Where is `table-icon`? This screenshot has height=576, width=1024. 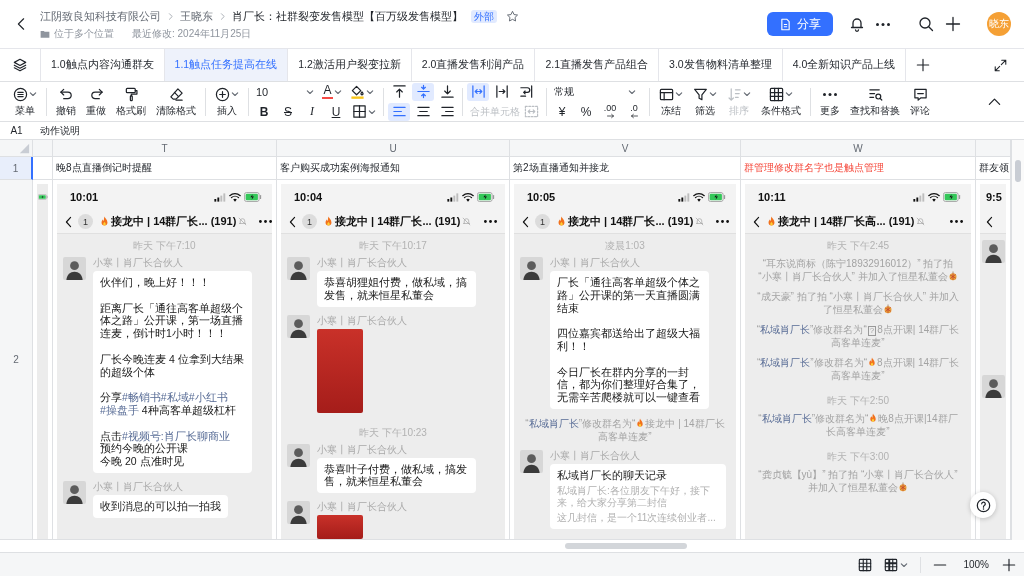 table-icon is located at coordinates (776, 94).